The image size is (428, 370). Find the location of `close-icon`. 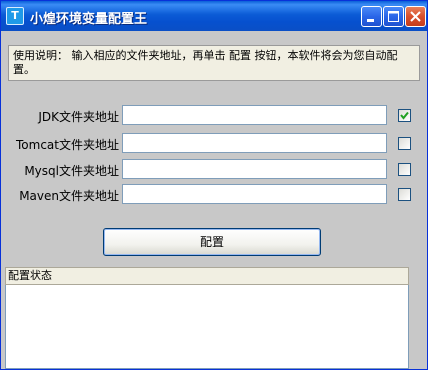

close-icon is located at coordinates (415, 16).